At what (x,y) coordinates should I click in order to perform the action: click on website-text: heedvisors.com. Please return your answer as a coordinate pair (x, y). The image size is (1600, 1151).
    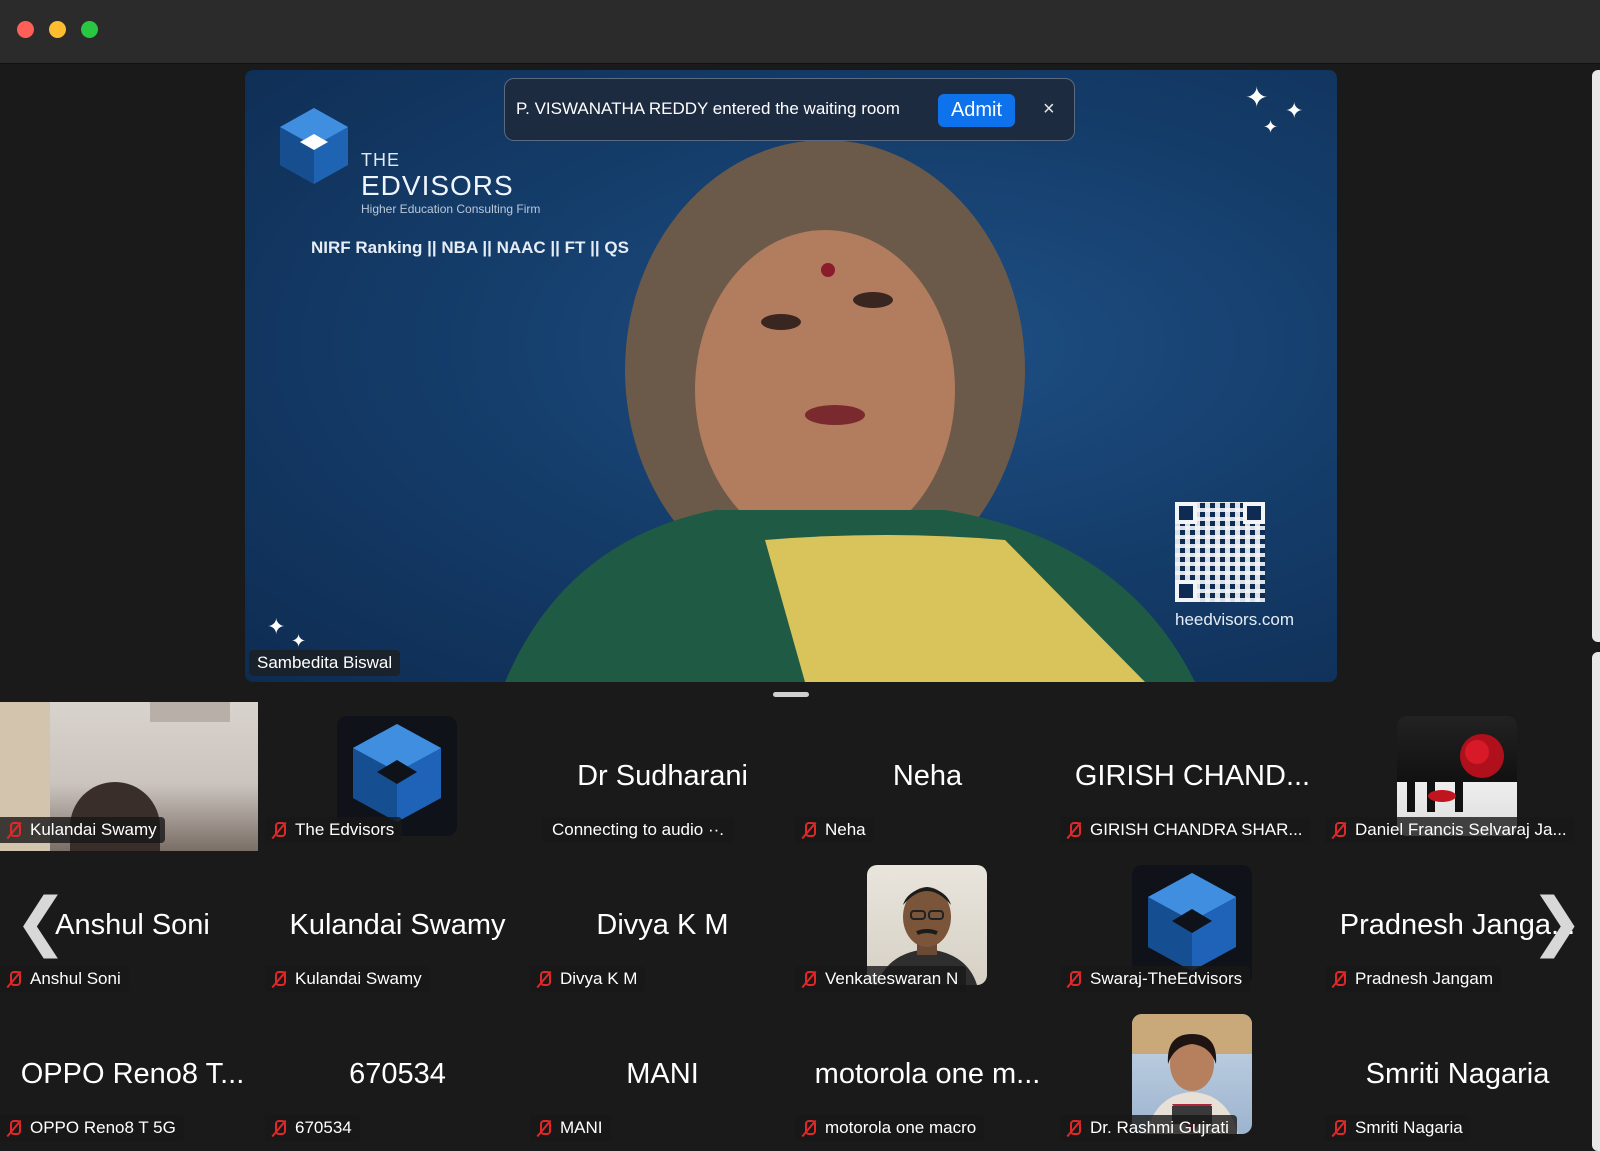
    Looking at the image, I should click on (1235, 619).